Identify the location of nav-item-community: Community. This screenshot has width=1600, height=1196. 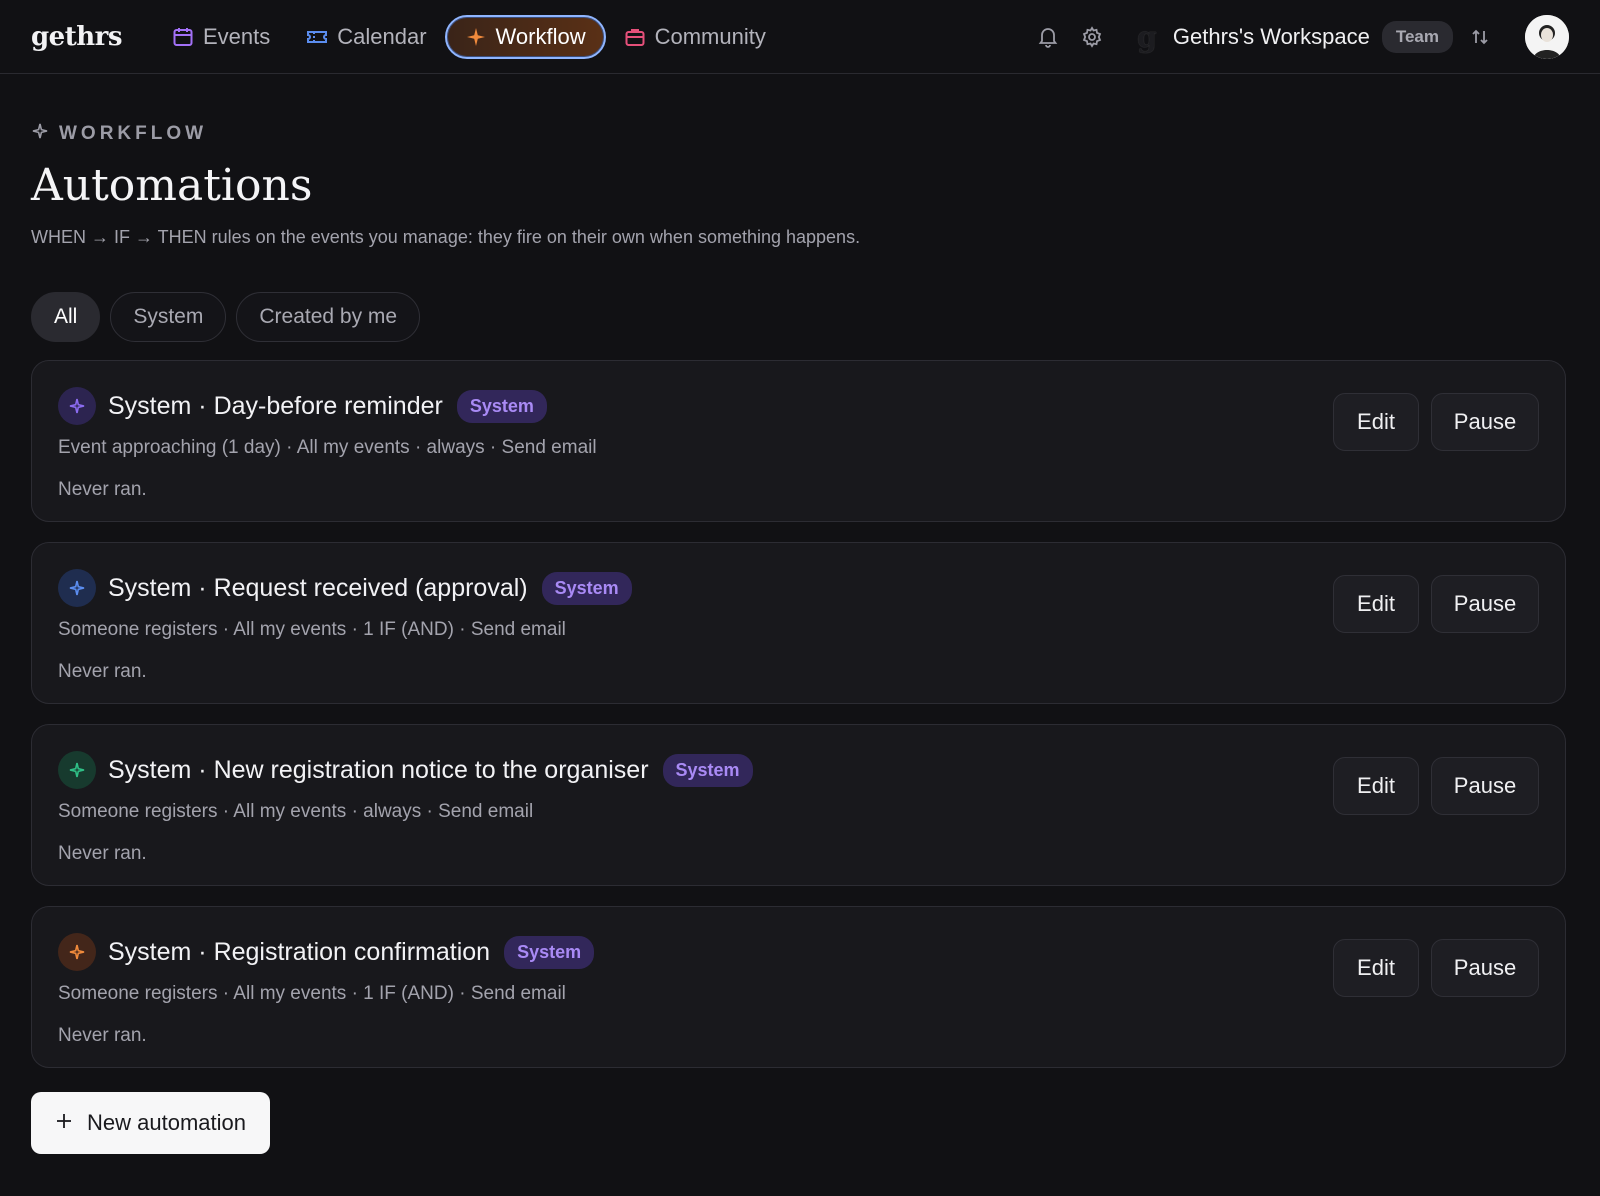
(695, 37).